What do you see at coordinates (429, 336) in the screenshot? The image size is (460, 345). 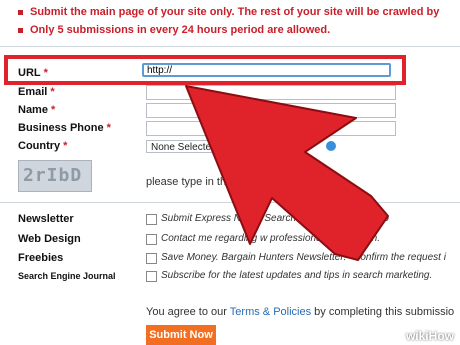 I see `wikihow-watermark: wikiHow` at bounding box center [429, 336].